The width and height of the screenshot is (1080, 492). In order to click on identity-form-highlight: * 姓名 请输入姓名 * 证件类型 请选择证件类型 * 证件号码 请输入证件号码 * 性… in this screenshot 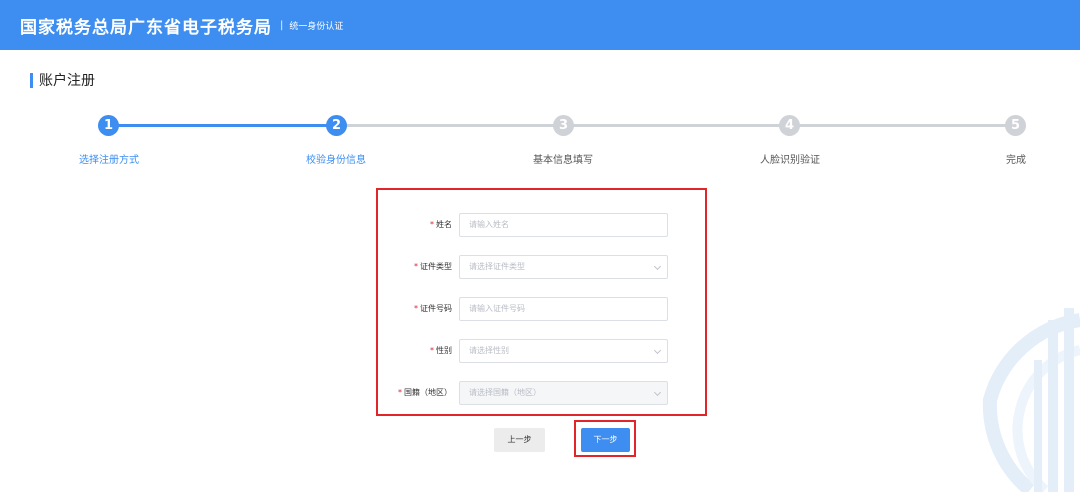, I will do `click(541, 302)`.